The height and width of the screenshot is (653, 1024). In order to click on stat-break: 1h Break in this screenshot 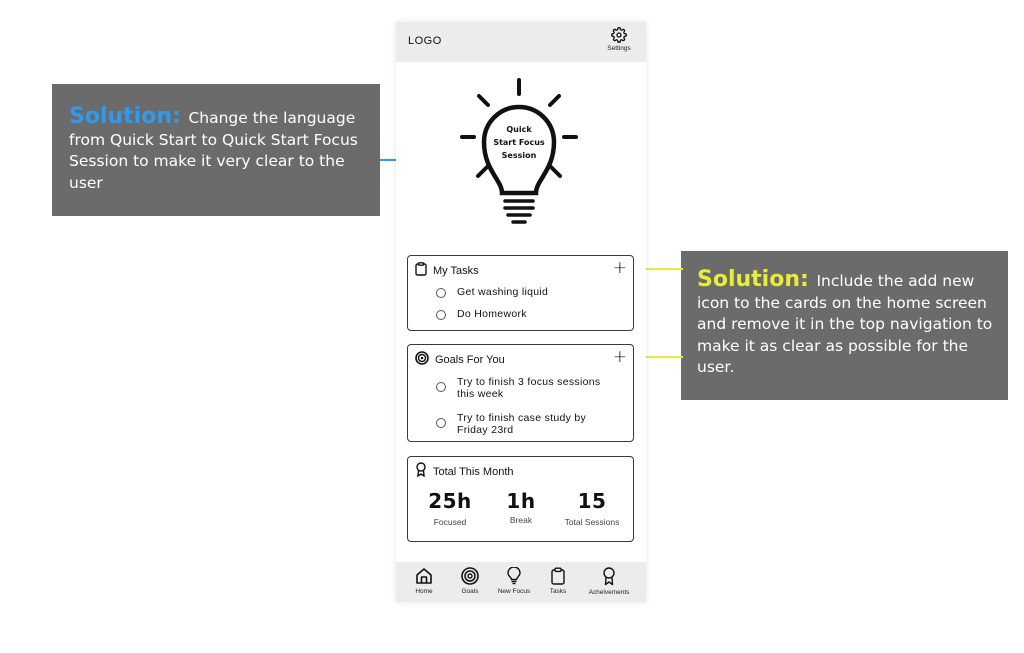, I will do `click(521, 507)`.